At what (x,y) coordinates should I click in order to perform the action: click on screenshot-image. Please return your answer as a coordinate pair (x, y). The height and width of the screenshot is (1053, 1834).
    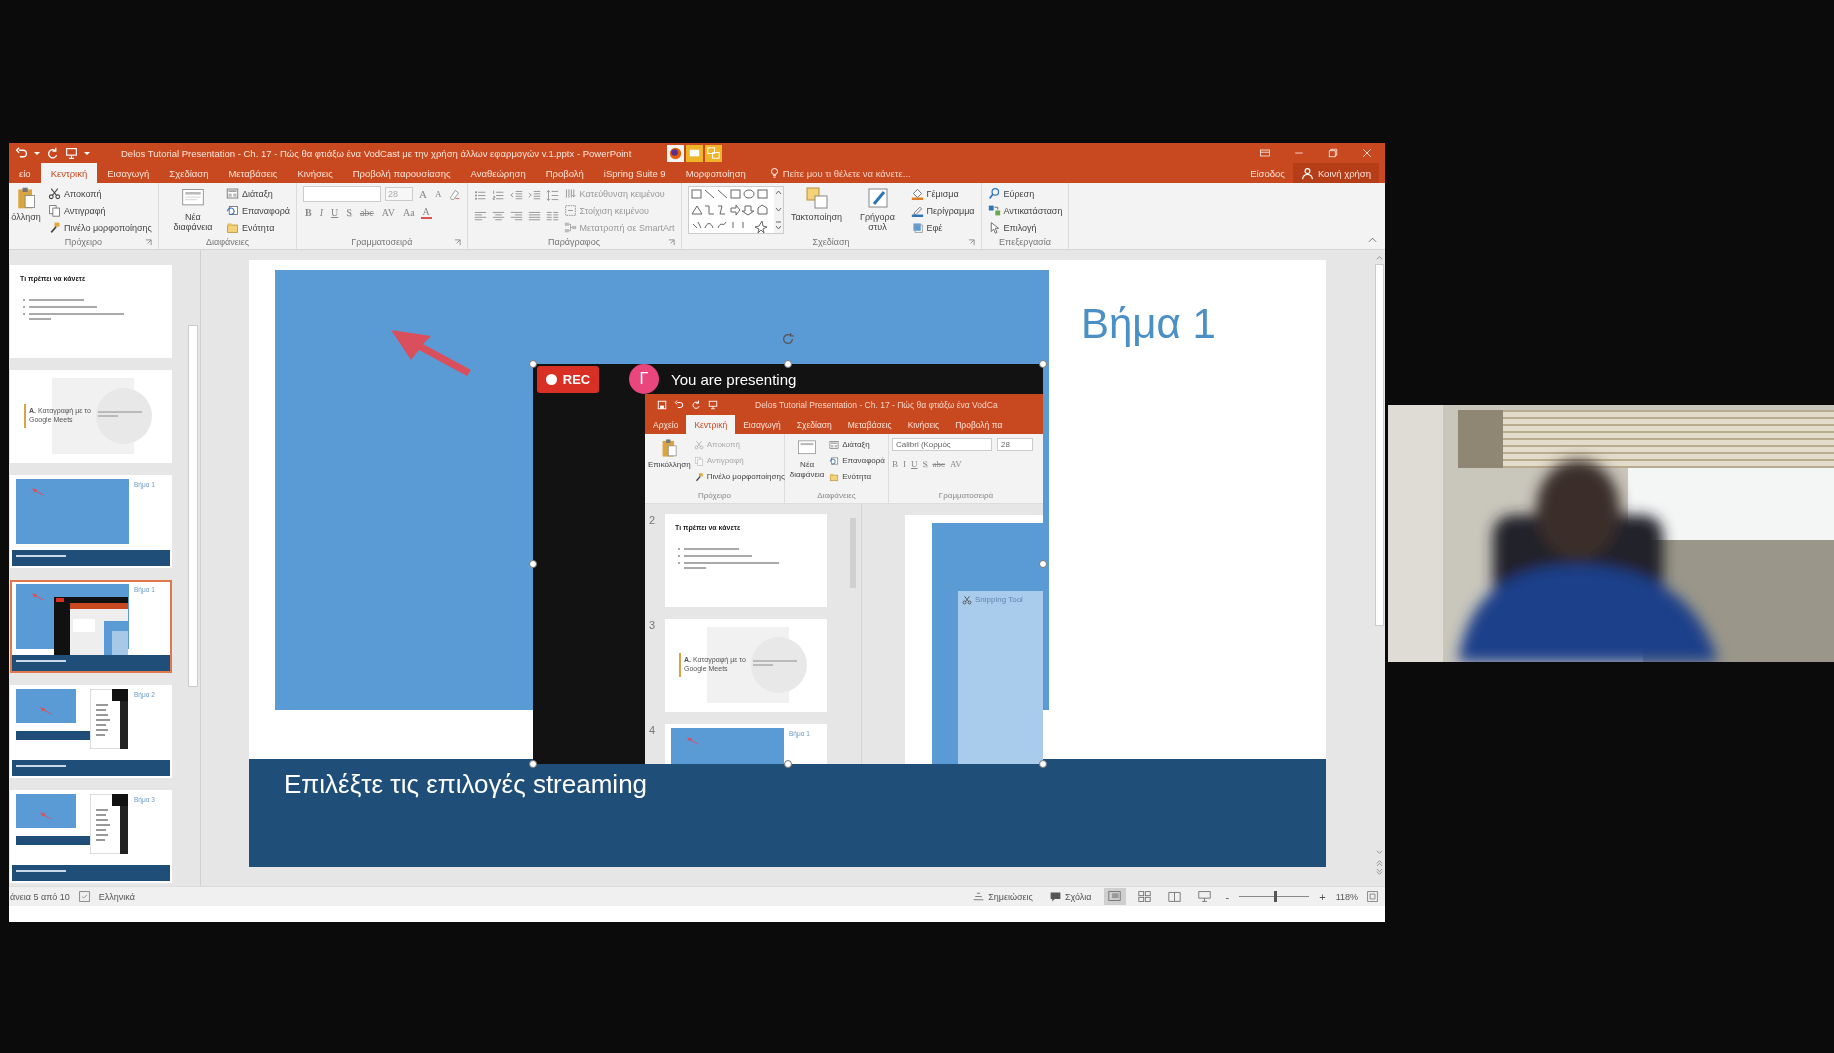
    Looking at the image, I should click on (788, 564).